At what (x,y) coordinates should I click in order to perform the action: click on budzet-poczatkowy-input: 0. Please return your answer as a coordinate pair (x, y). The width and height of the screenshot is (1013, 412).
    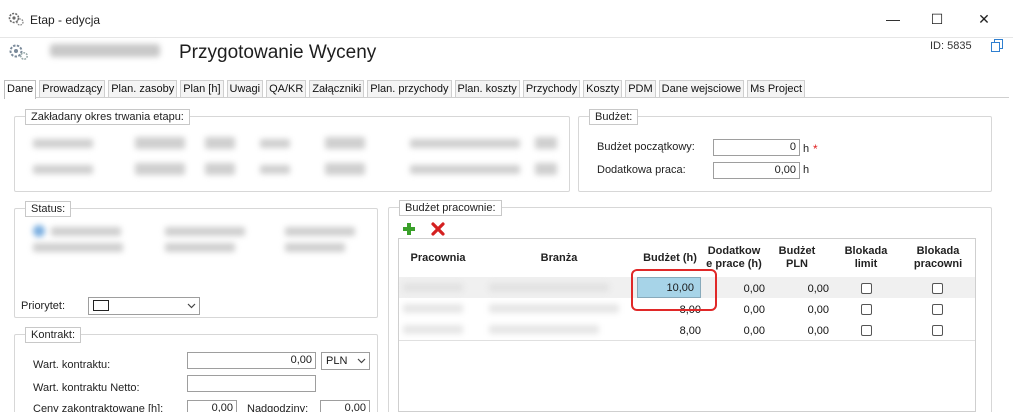
    Looking at the image, I should click on (756, 147).